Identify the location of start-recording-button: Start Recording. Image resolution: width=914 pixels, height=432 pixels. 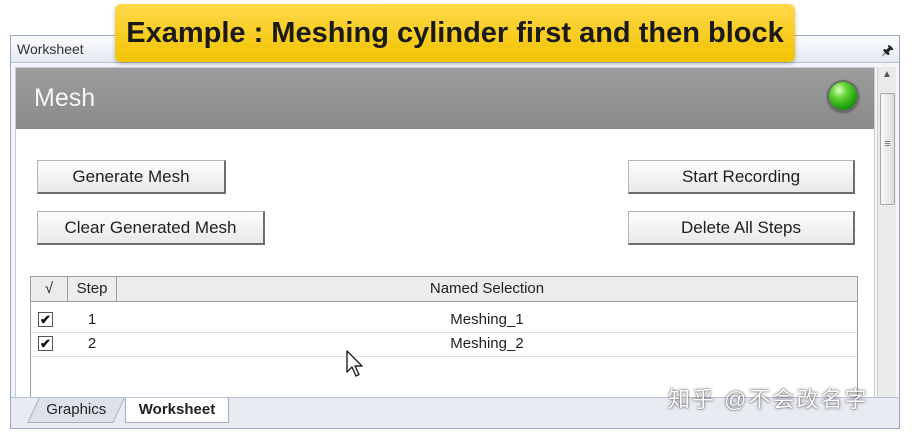
(741, 177).